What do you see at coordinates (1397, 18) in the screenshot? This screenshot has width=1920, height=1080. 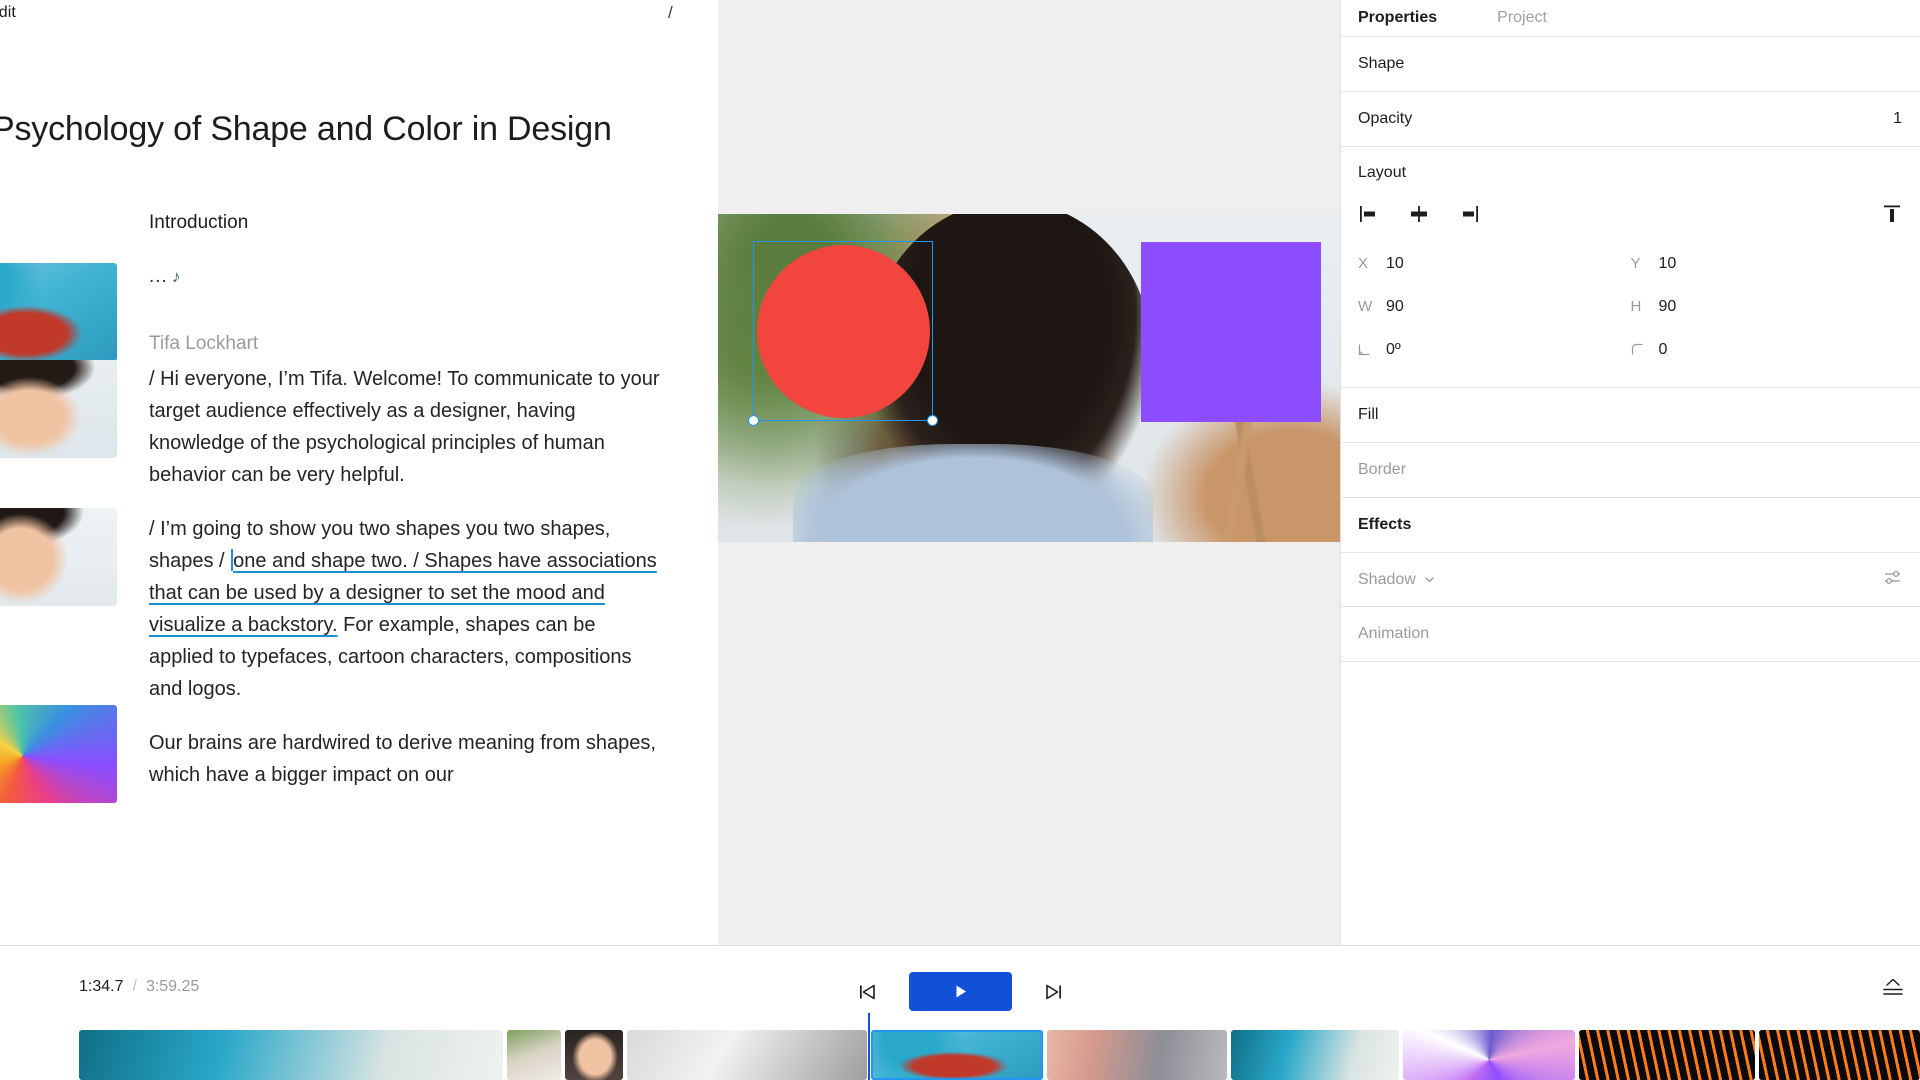 I see `tab-properties: Properties` at bounding box center [1397, 18].